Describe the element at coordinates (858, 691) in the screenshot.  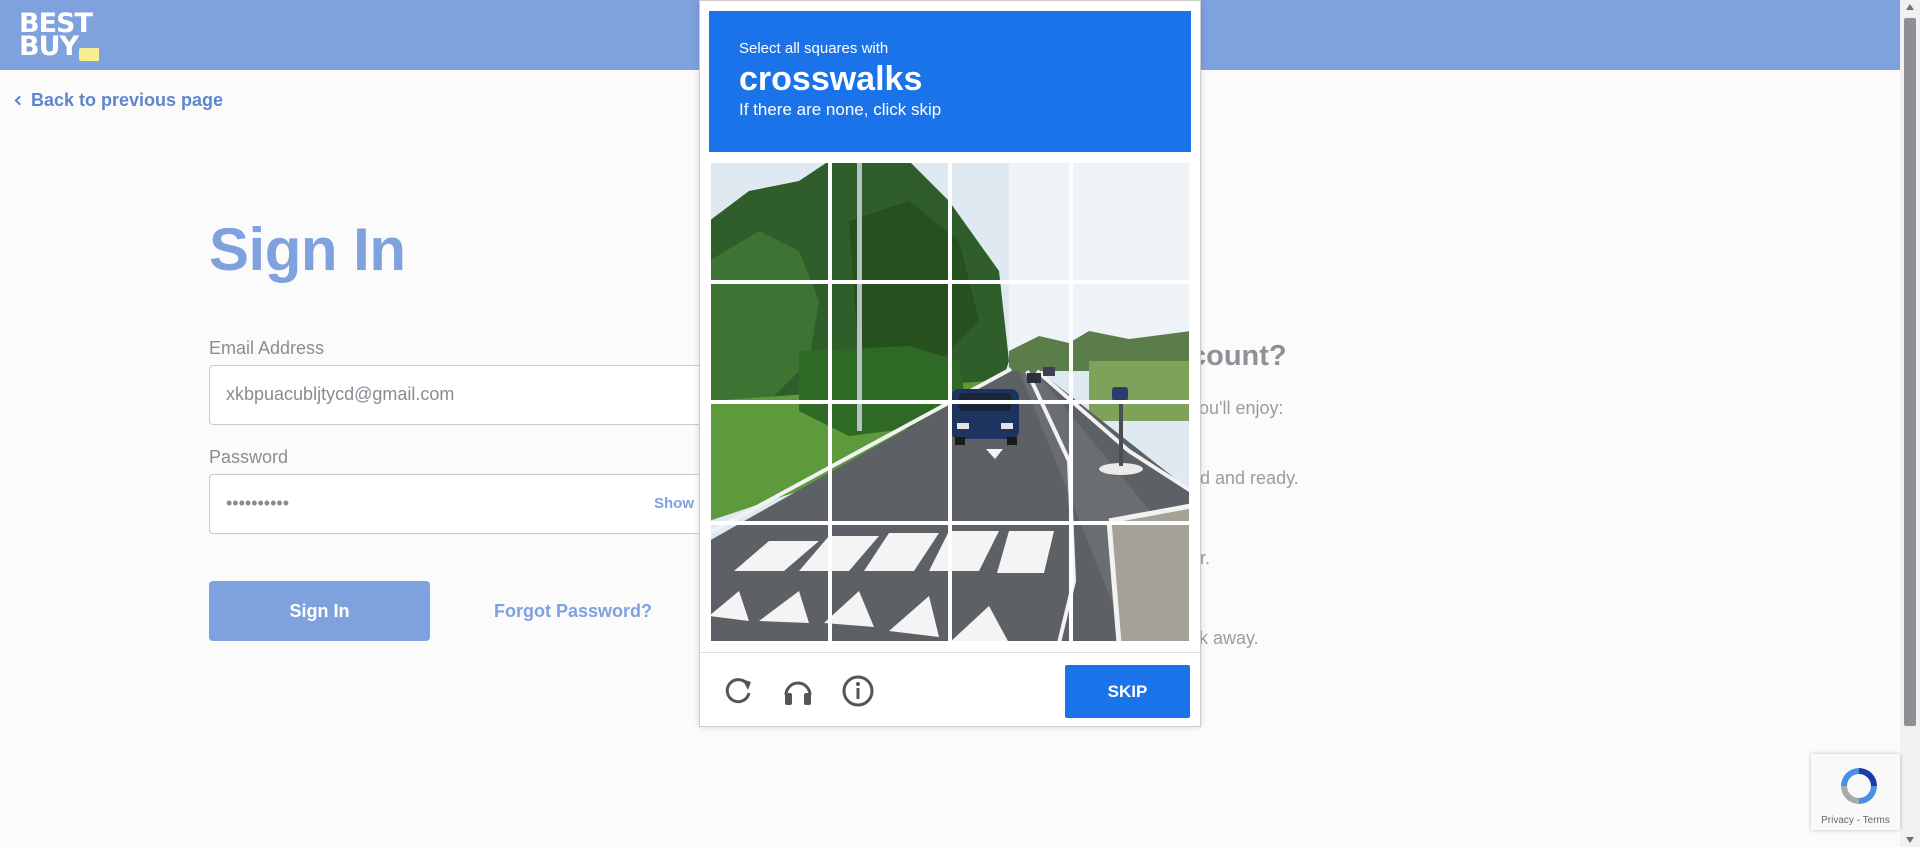
I see `info-icon` at that location.